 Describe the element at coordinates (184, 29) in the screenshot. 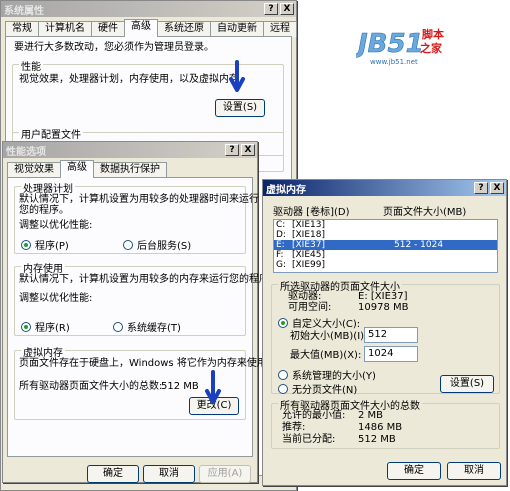

I see `tab-system-restore: 系统还原` at that location.